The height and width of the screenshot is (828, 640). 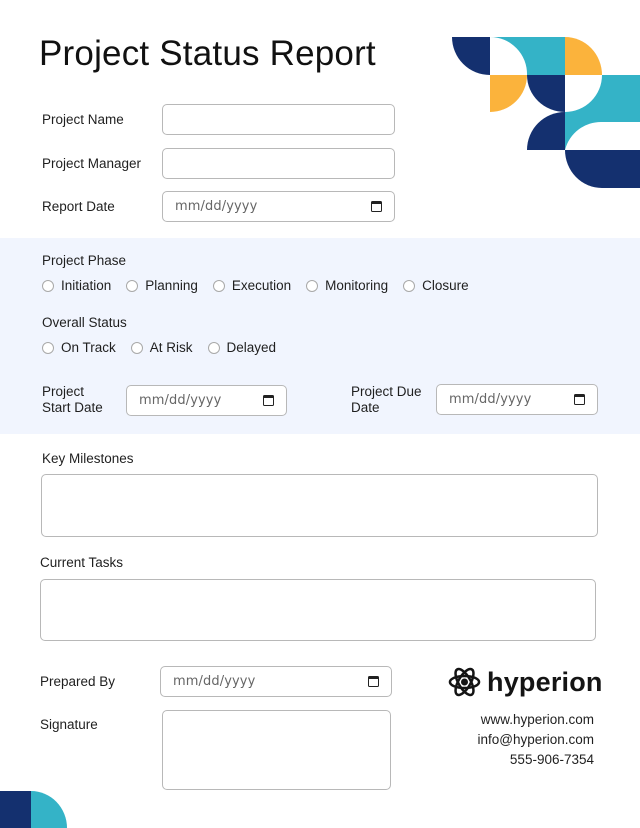 What do you see at coordinates (436, 285) in the screenshot?
I see `phase-option-closure: Closure` at bounding box center [436, 285].